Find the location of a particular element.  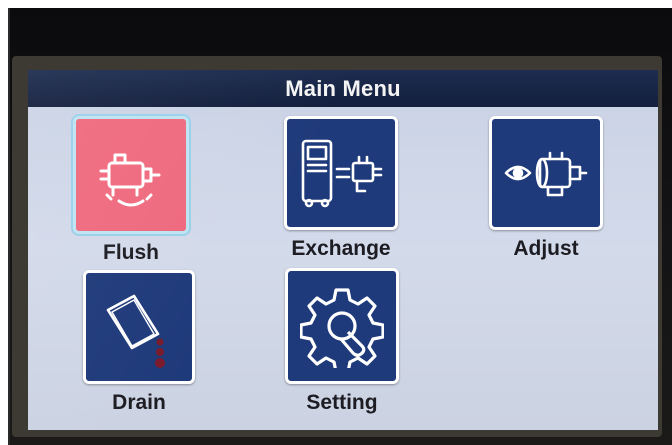

gear-icon is located at coordinates (342, 328).